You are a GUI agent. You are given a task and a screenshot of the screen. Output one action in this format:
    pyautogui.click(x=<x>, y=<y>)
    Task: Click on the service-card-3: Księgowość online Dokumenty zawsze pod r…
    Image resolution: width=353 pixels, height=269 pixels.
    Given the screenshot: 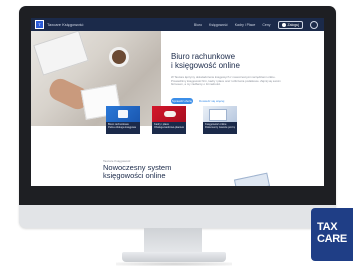 What is the action you would take?
    pyautogui.click(x=220, y=120)
    